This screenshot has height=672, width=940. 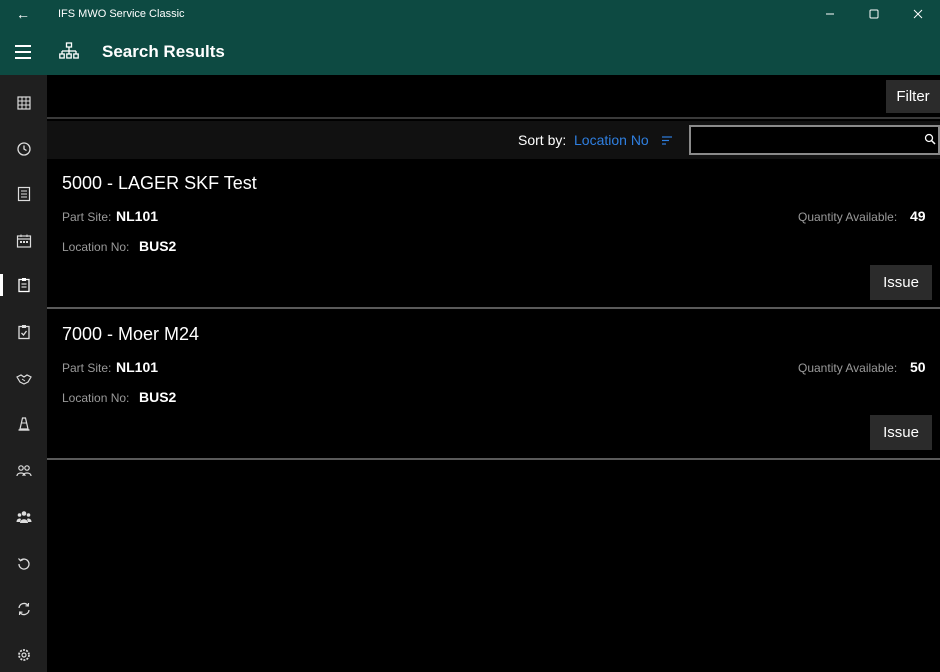 I want to click on sort-field-link: Location No, so click(x=611, y=140).